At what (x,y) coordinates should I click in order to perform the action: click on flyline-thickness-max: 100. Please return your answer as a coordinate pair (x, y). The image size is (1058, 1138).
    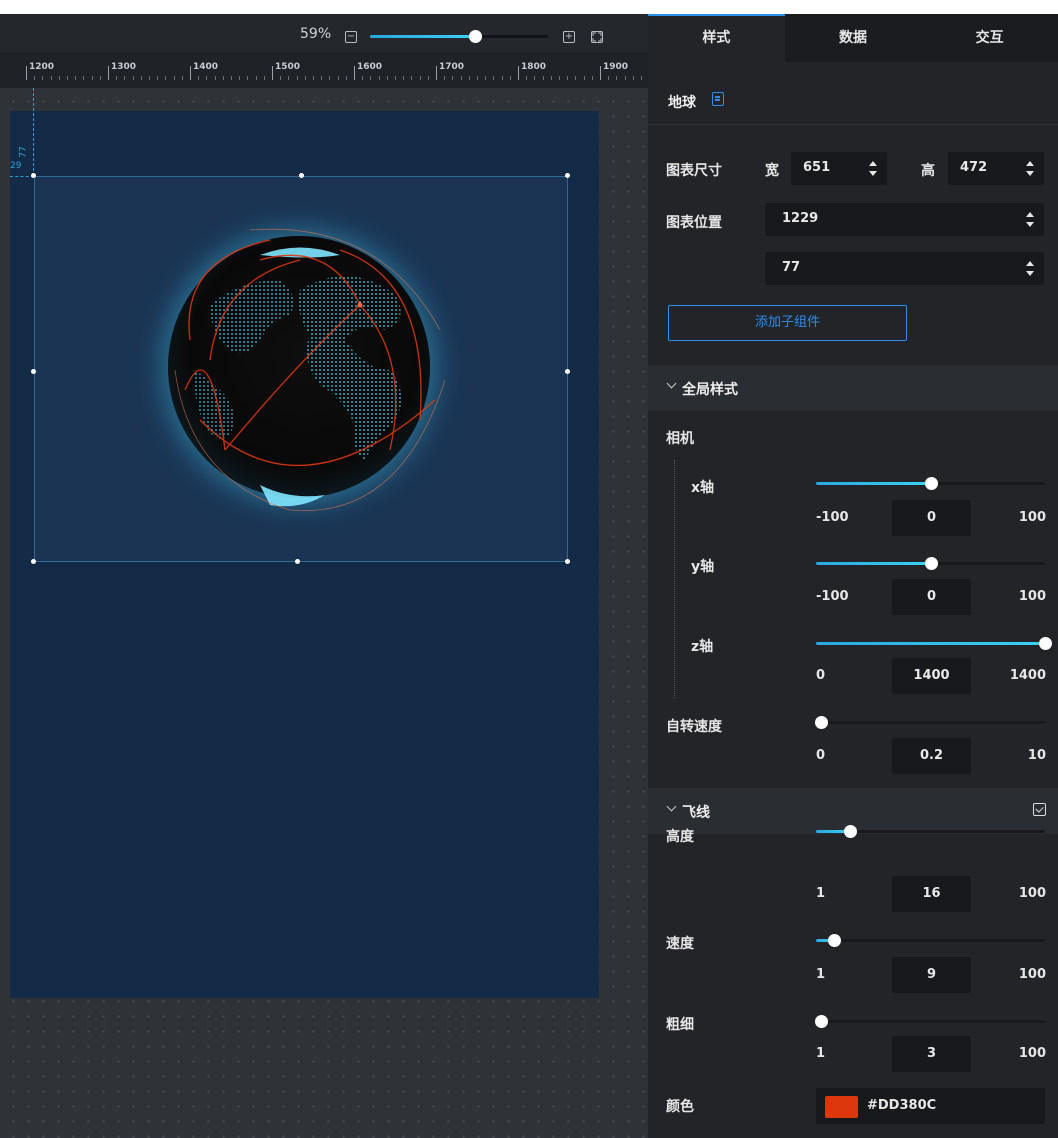
    Looking at the image, I should click on (1032, 1053).